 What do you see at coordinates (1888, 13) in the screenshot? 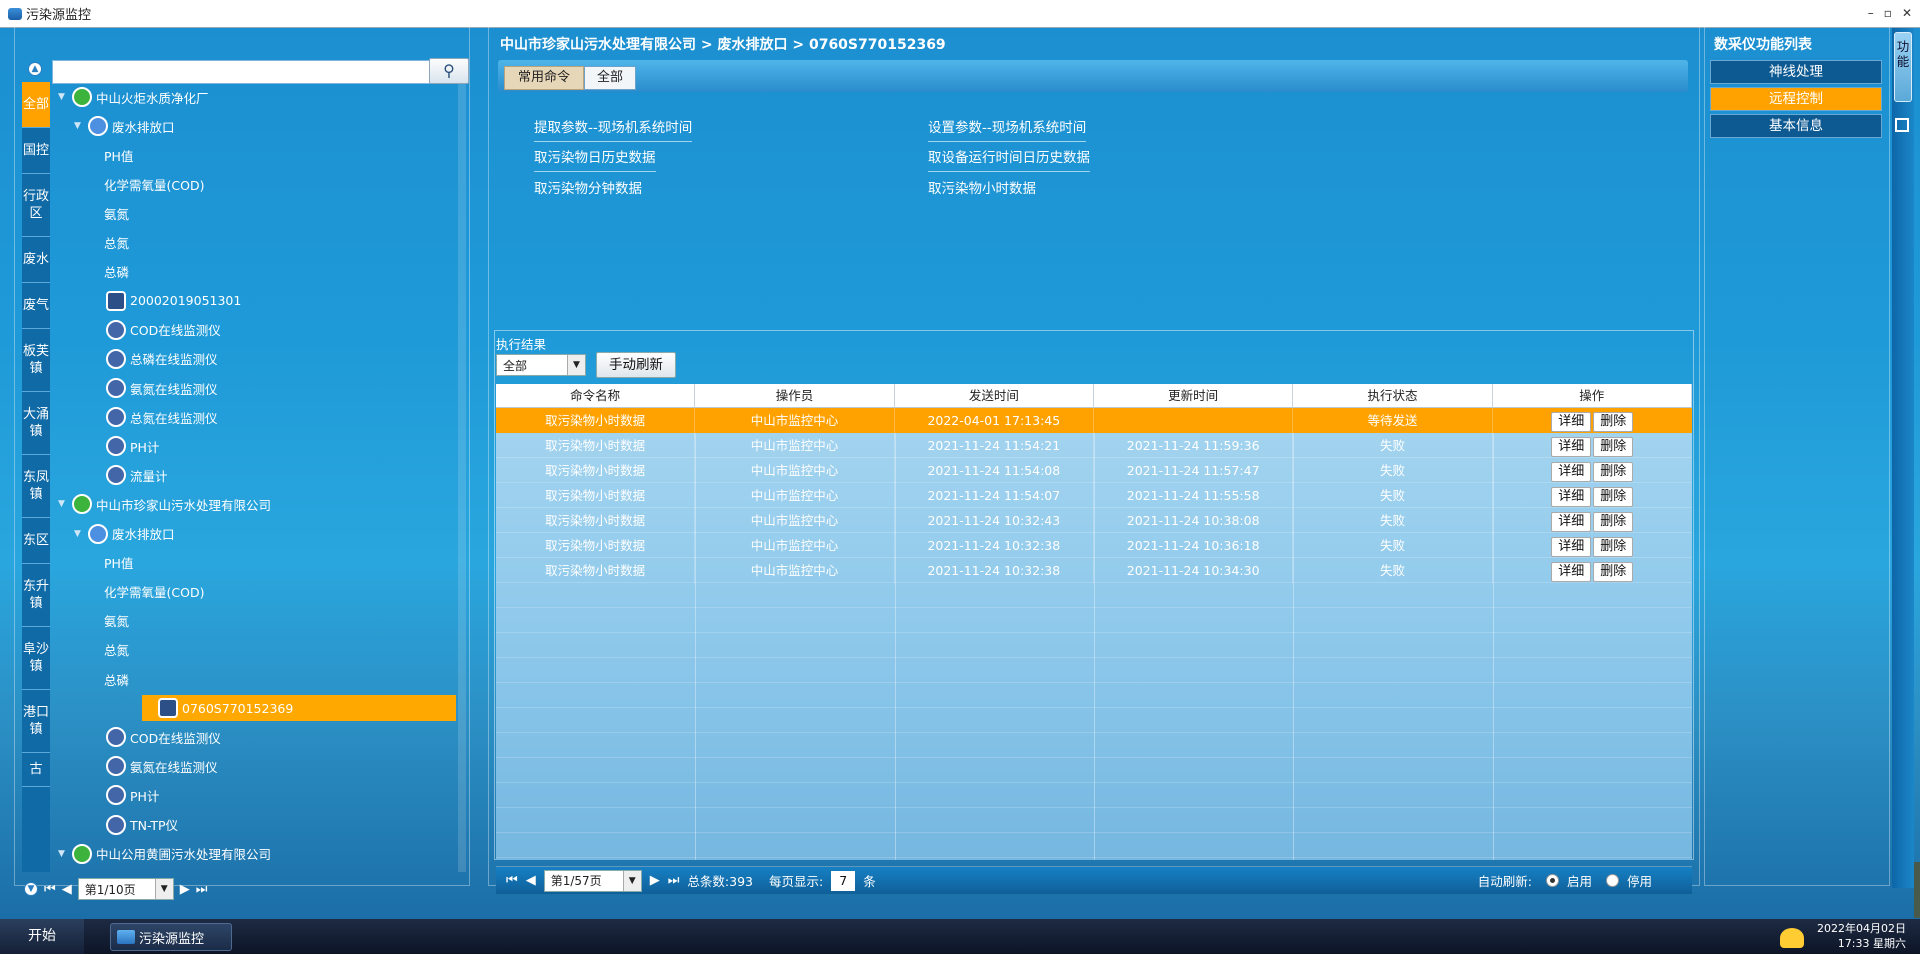
I see `restore-icon: ▫` at bounding box center [1888, 13].